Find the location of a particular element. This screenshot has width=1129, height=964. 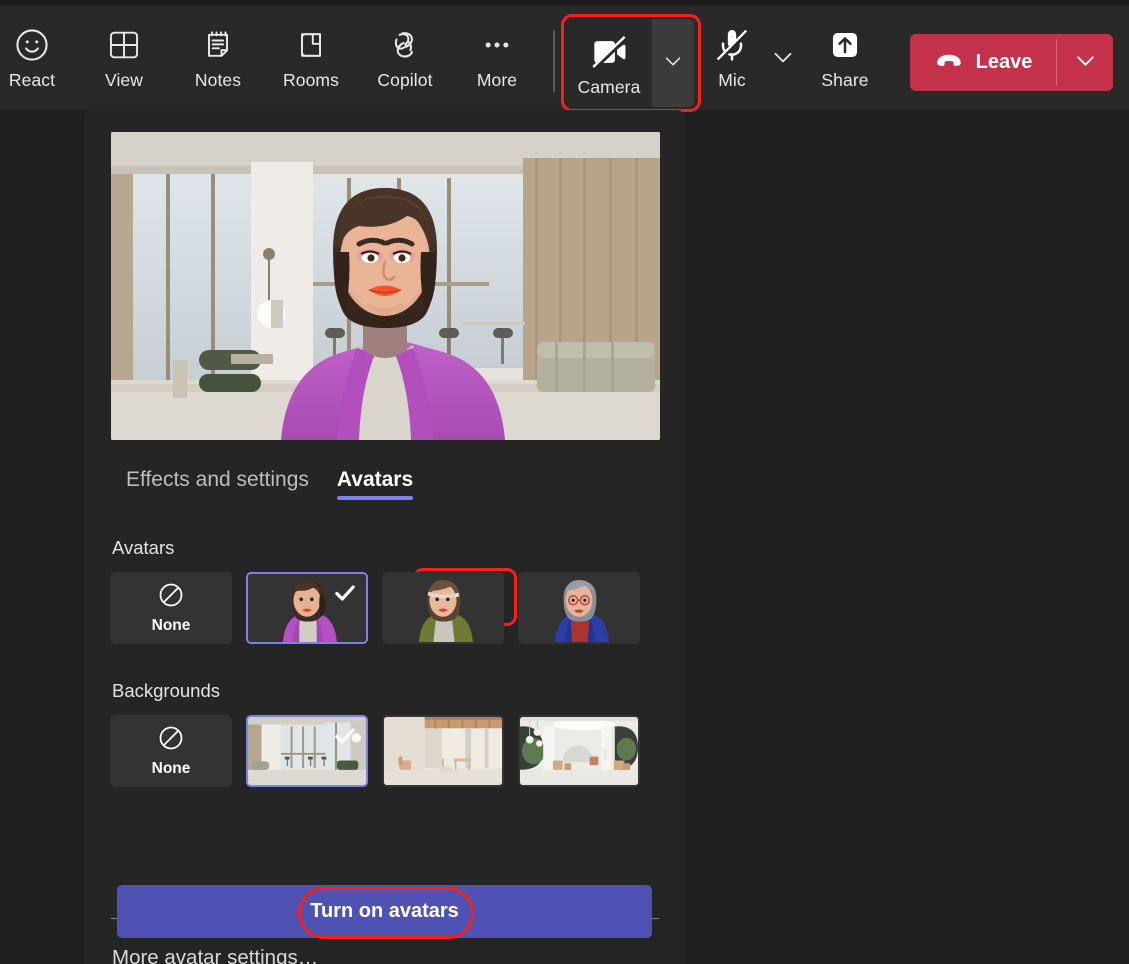

tab-avatars-label: Avatars is located at coordinates (375, 479).